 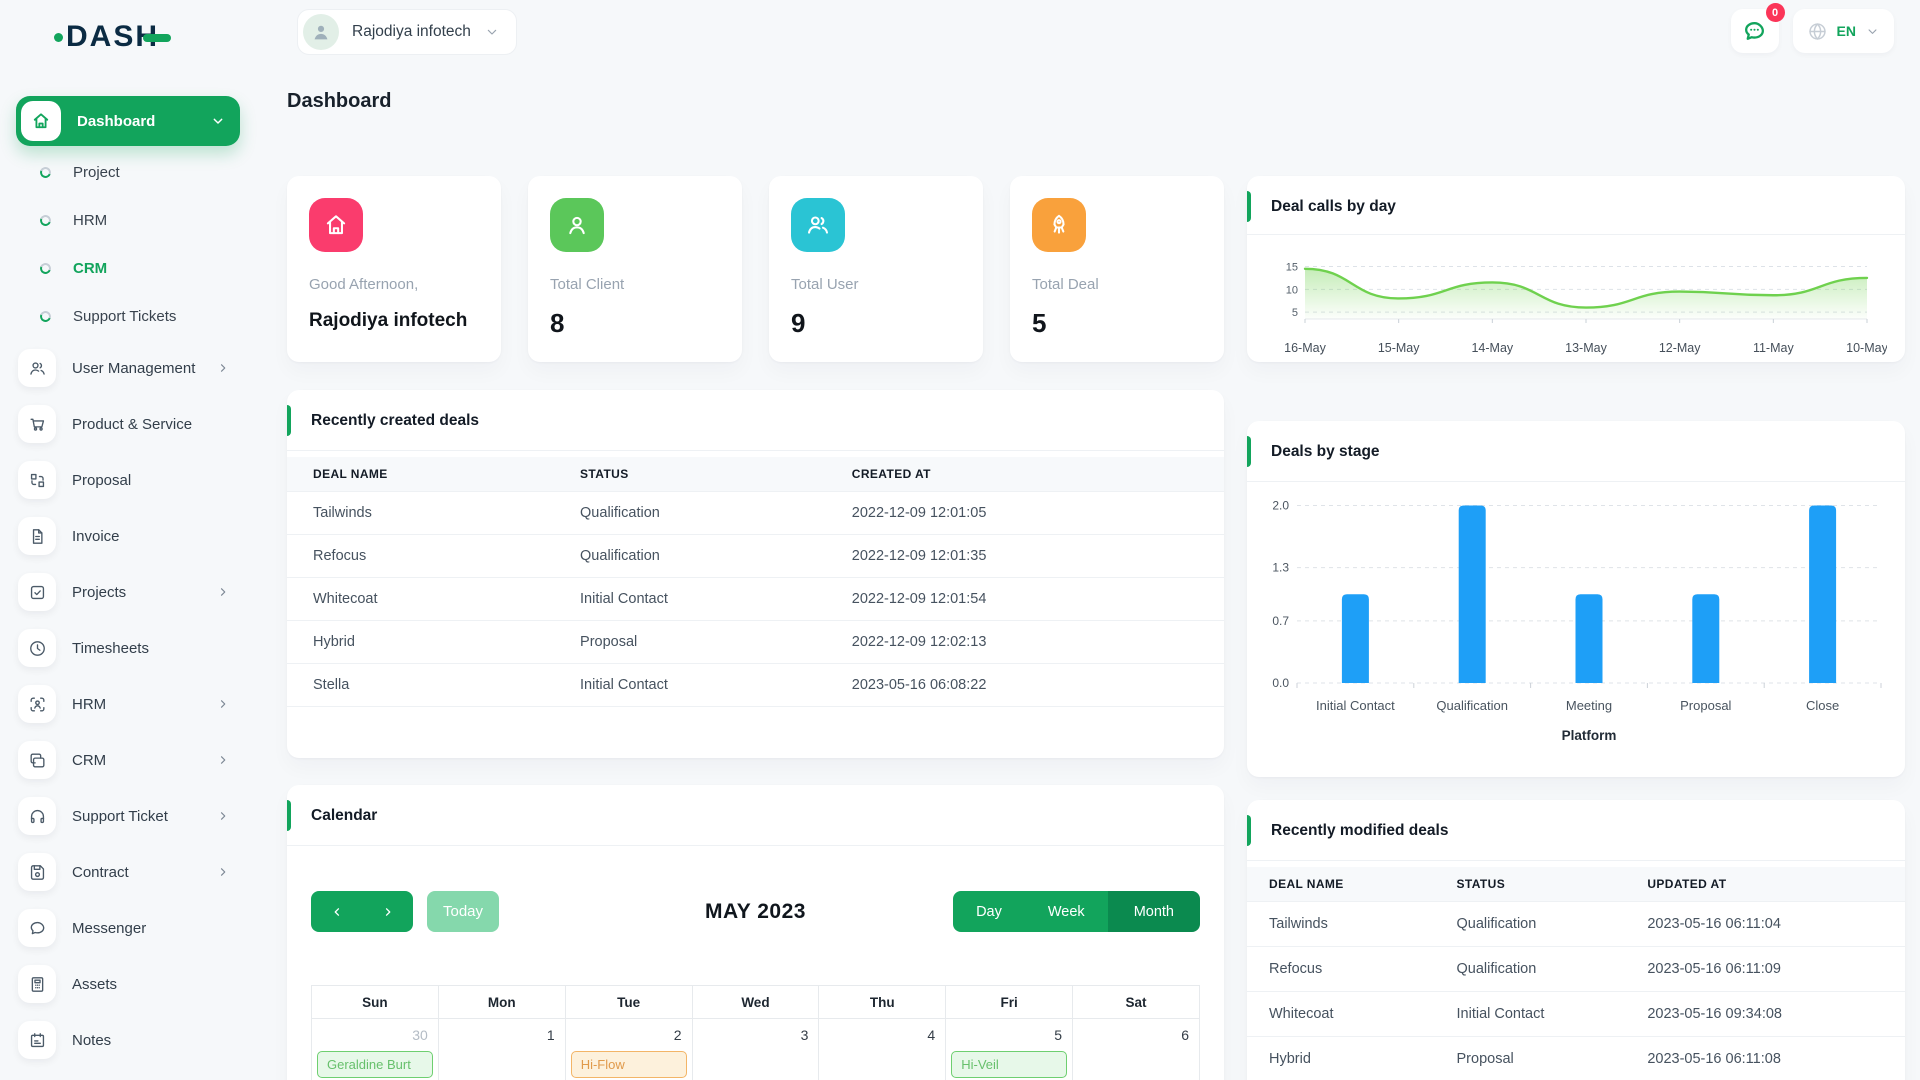 What do you see at coordinates (1576, 451) in the screenshot?
I see `panel-header: Deals by stage` at bounding box center [1576, 451].